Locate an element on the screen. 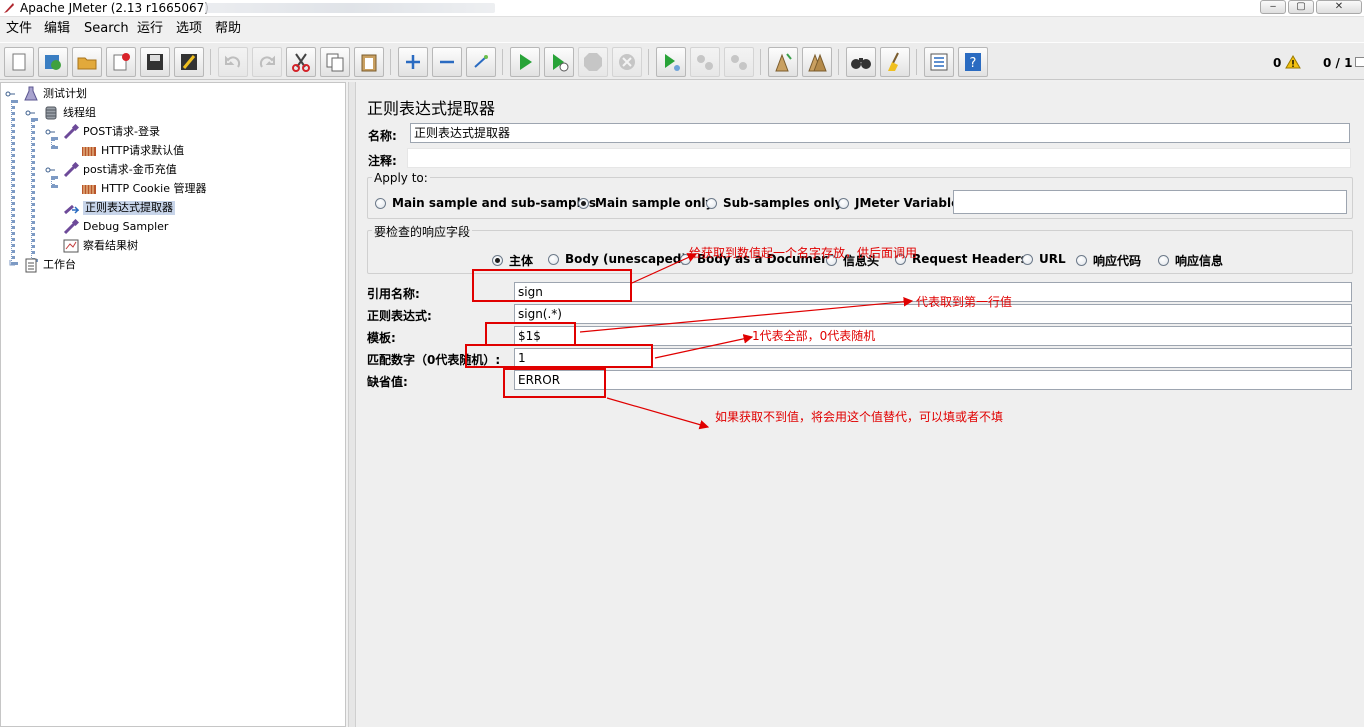 This screenshot has width=1364, height=727. panel-heading: 正则表达式提取器 is located at coordinates (431, 108).